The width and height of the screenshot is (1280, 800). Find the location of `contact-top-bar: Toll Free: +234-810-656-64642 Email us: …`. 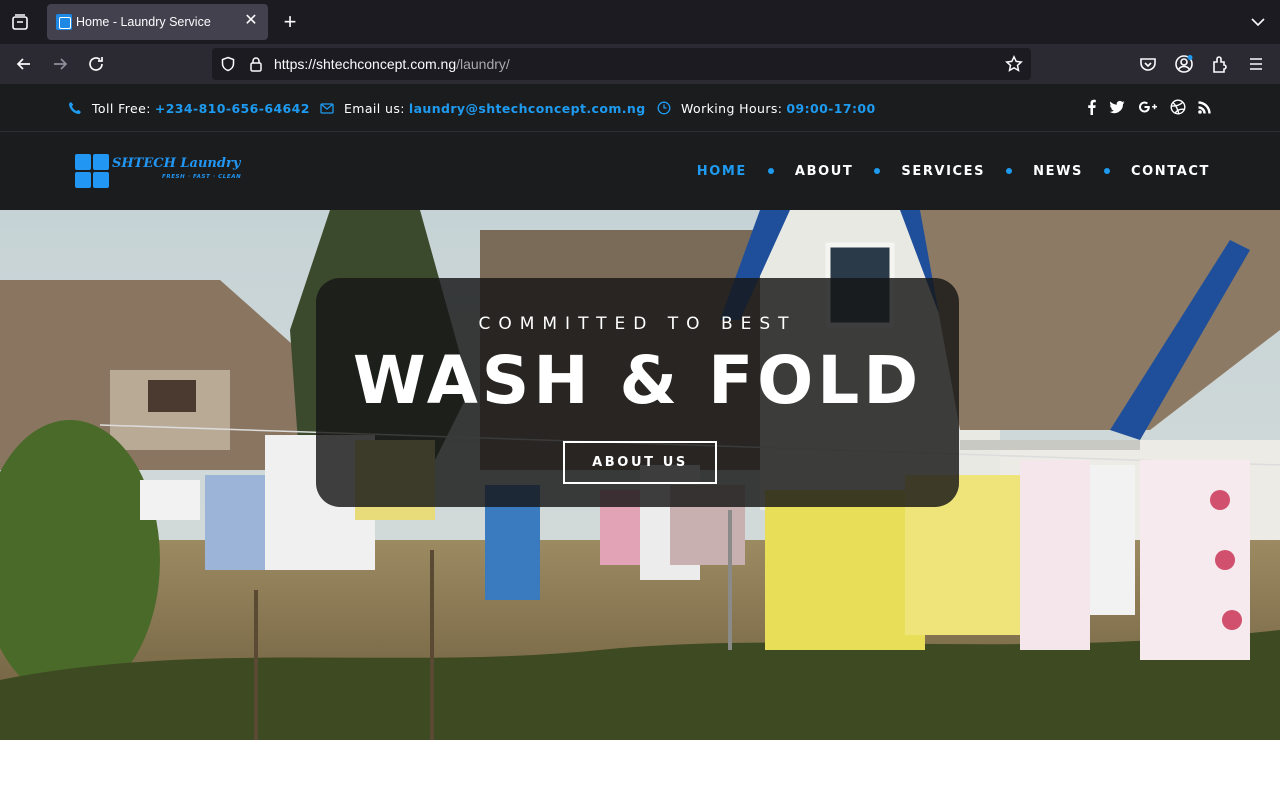

contact-top-bar: Toll Free: +234-810-656-64642 Email us: … is located at coordinates (640, 108).